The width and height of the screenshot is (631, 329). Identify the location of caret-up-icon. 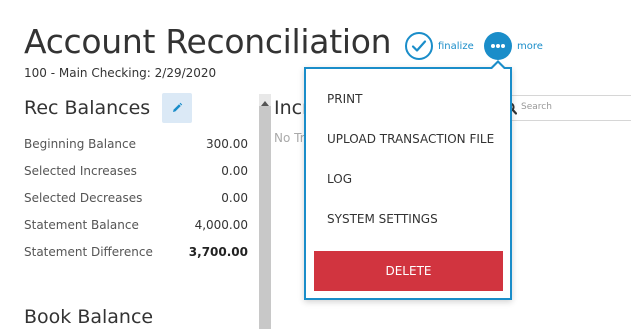
(265, 100).